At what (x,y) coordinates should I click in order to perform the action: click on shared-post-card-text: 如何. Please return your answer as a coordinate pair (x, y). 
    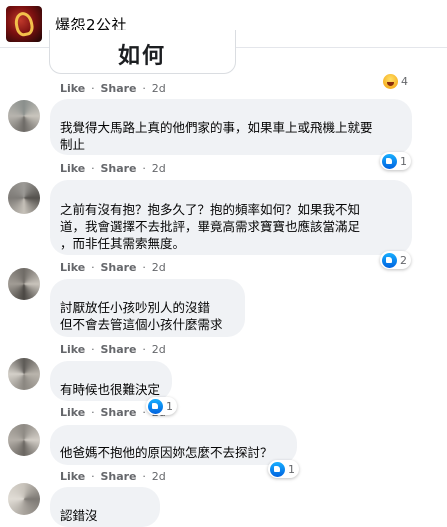
    Looking at the image, I should click on (142, 56).